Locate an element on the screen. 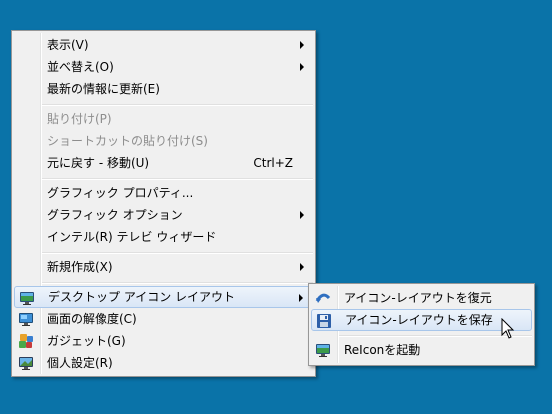 The height and width of the screenshot is (414, 552). menu-item-label: ReIconを起動 is located at coordinates (382, 350).